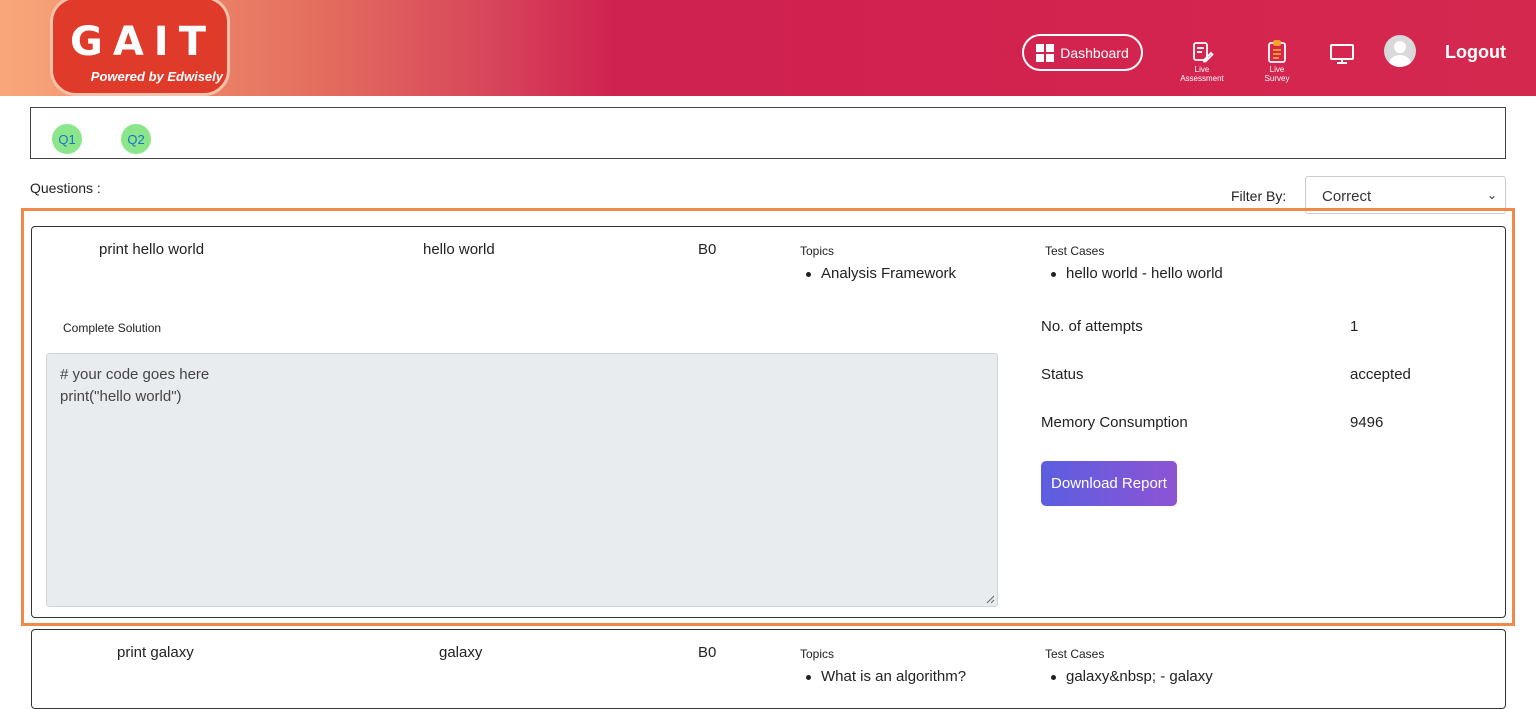  I want to click on dashboard-label: Dashboard, so click(1094, 52).